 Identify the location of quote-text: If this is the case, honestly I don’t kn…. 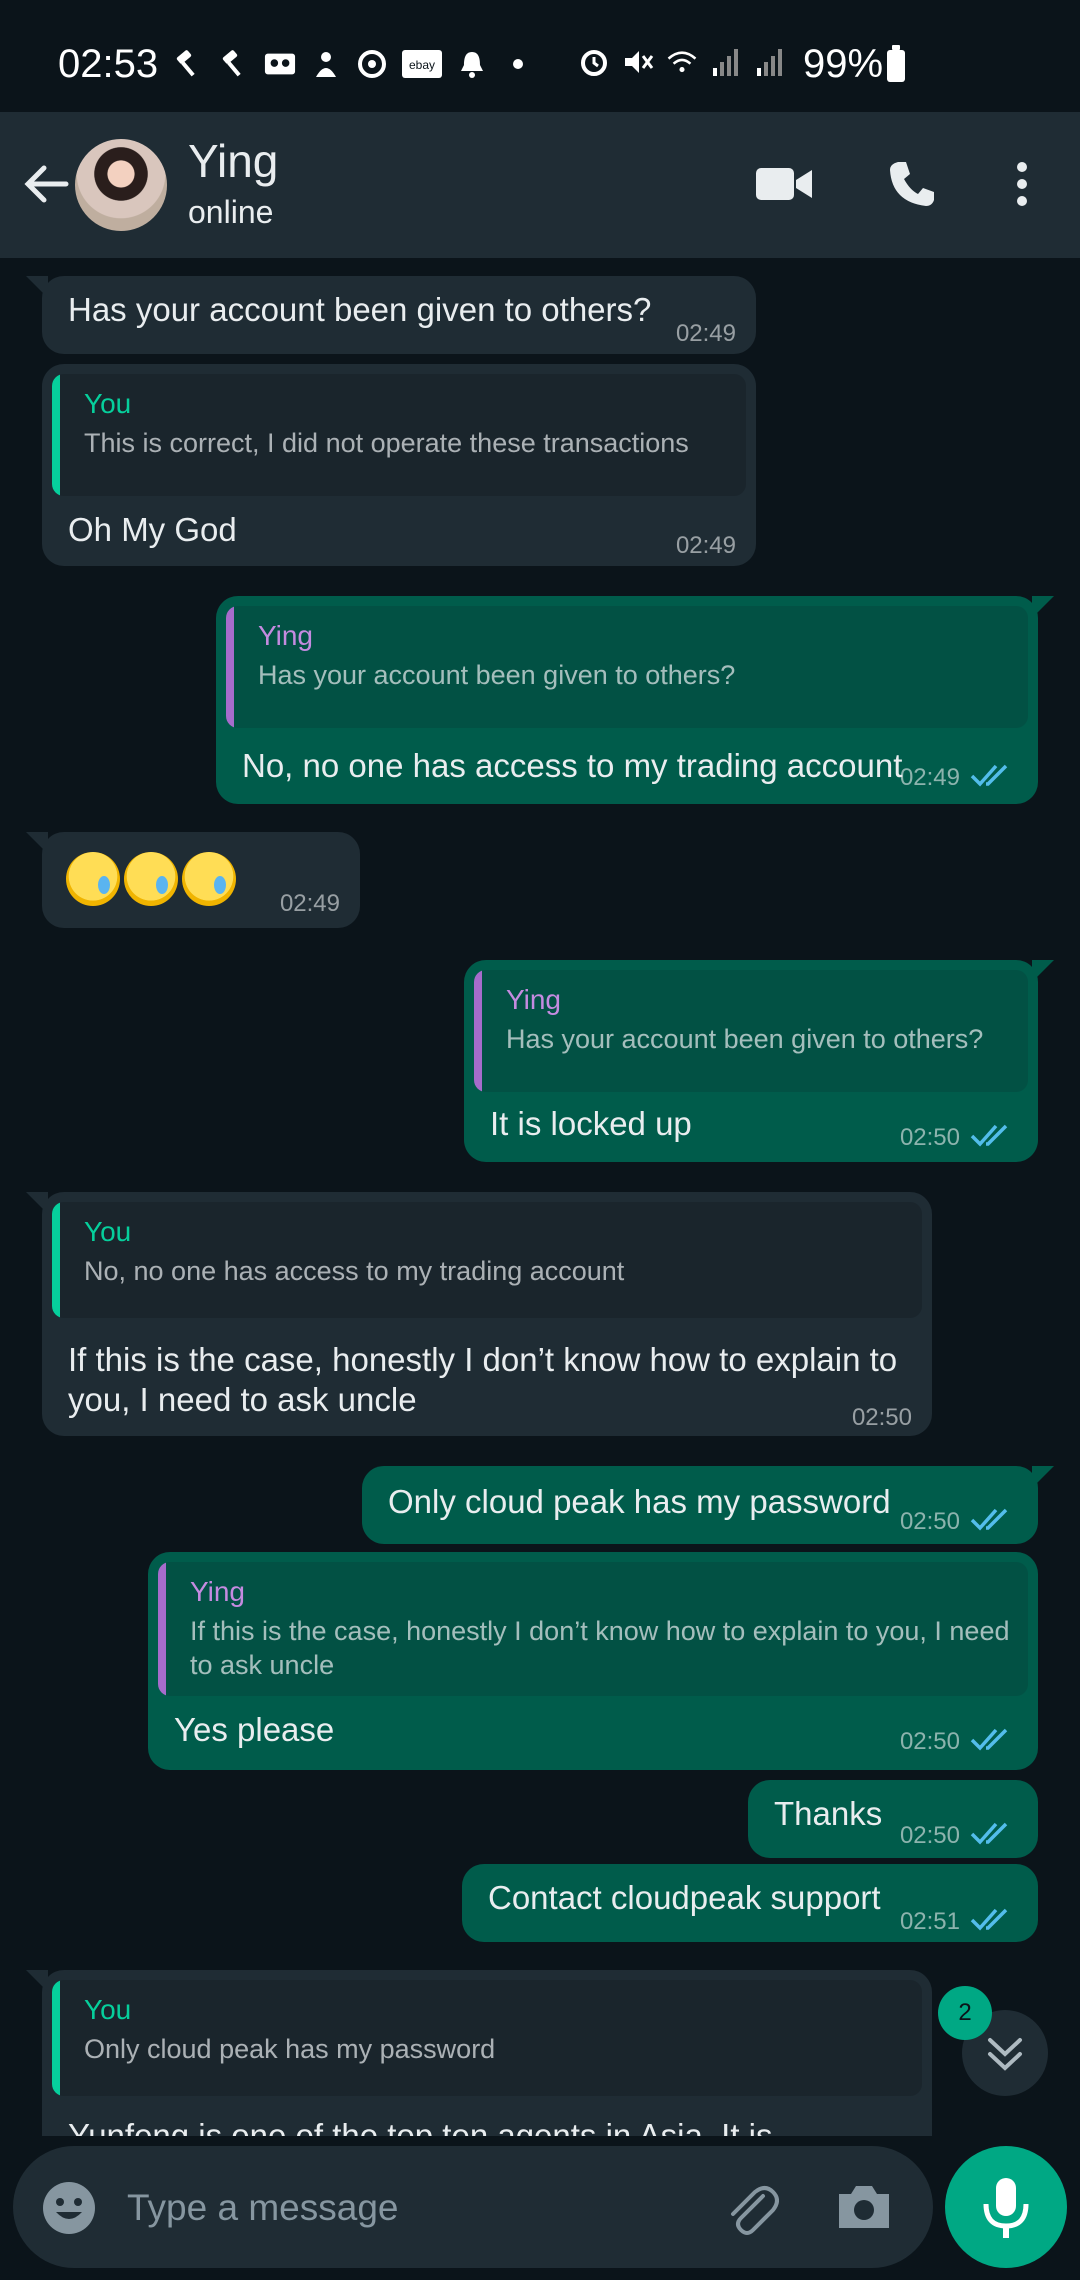
(600, 1648).